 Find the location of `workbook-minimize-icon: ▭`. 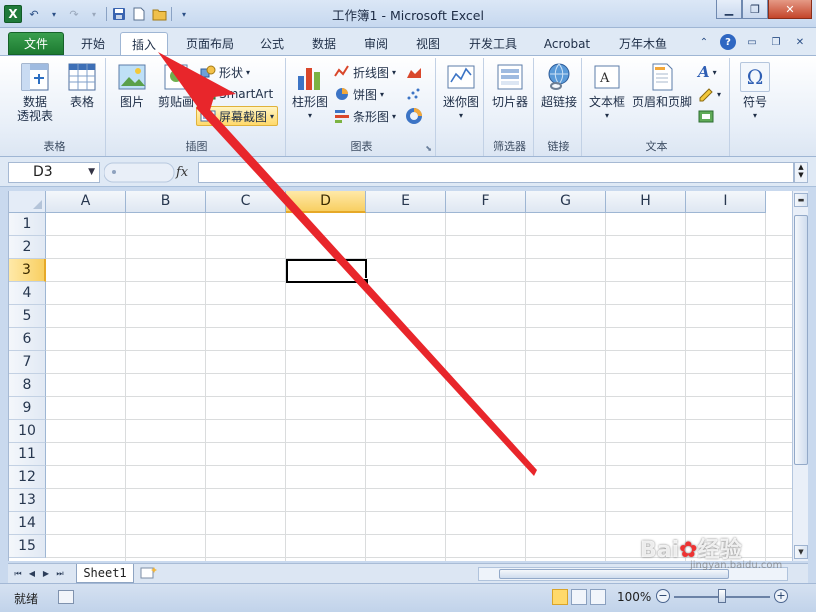

workbook-minimize-icon: ▭ is located at coordinates (752, 42).